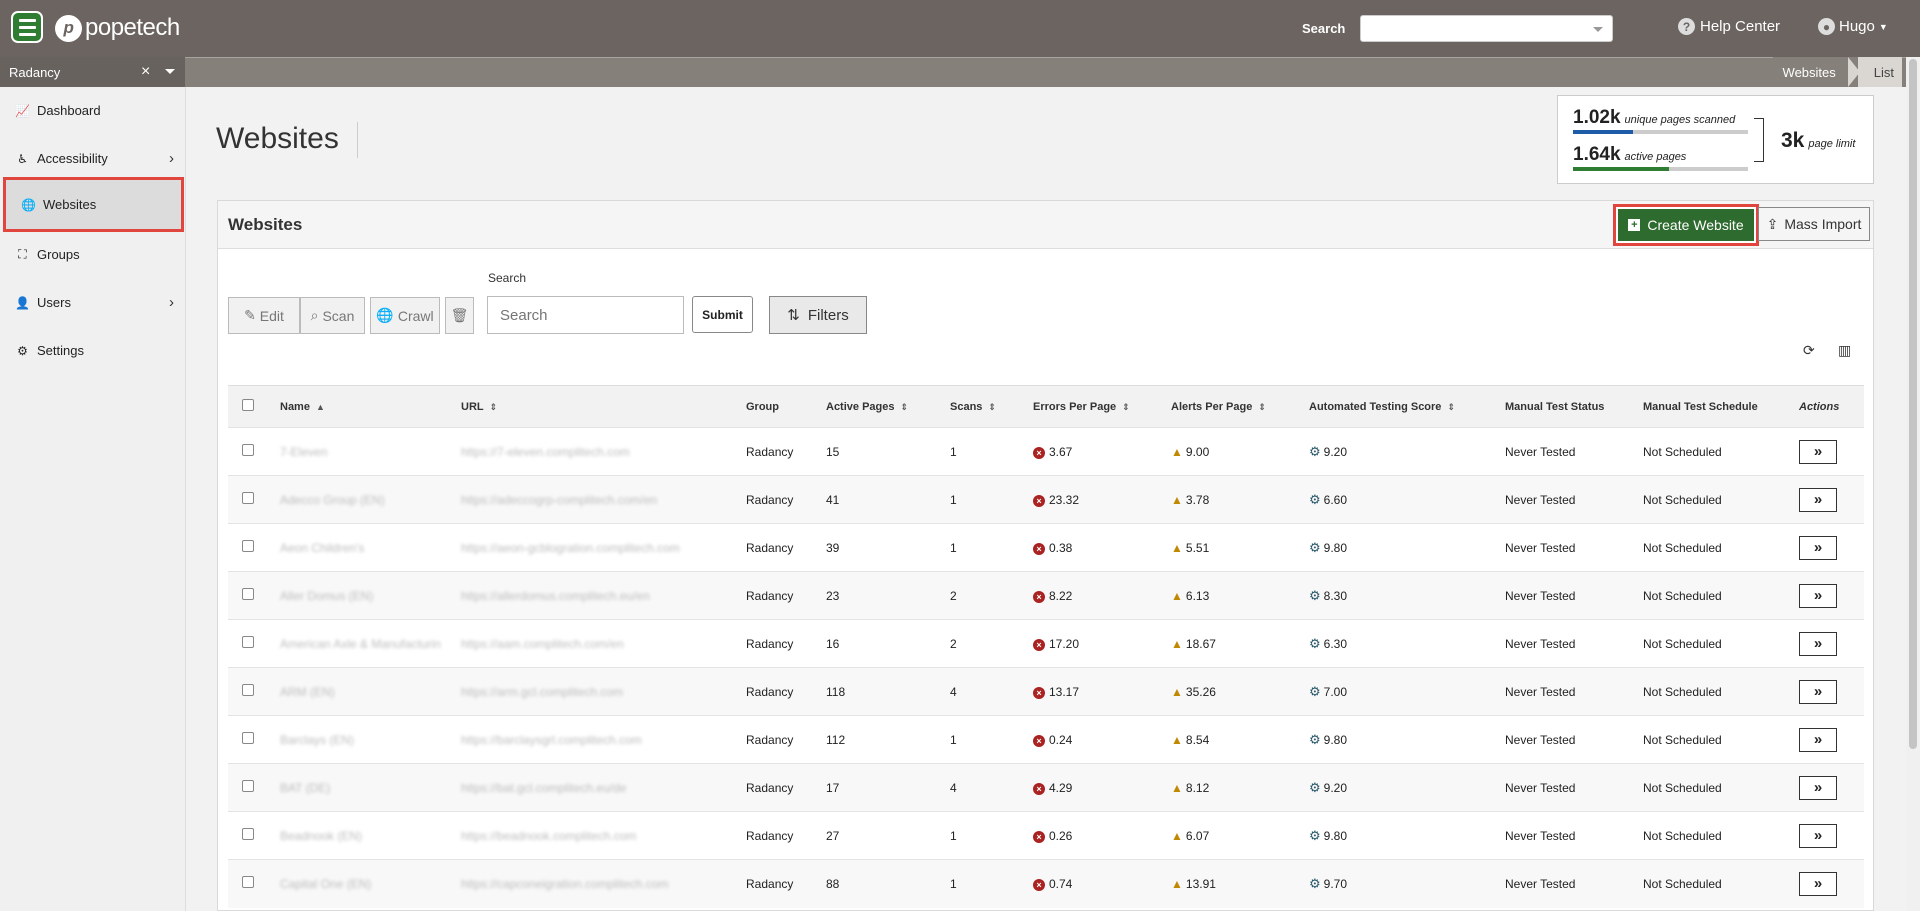 This screenshot has width=1920, height=911. Describe the element at coordinates (1717, 739) in the screenshot. I see `manual-schedule-cell: Not Scheduled` at that location.